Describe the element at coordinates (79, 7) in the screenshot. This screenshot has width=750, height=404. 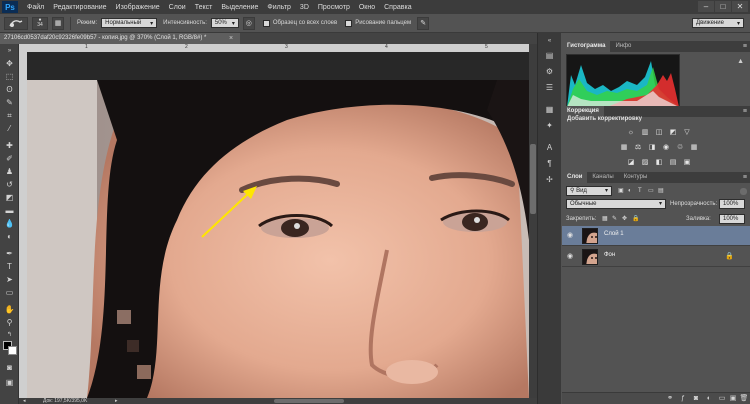
I see `menu-edit: Редактирование` at that location.